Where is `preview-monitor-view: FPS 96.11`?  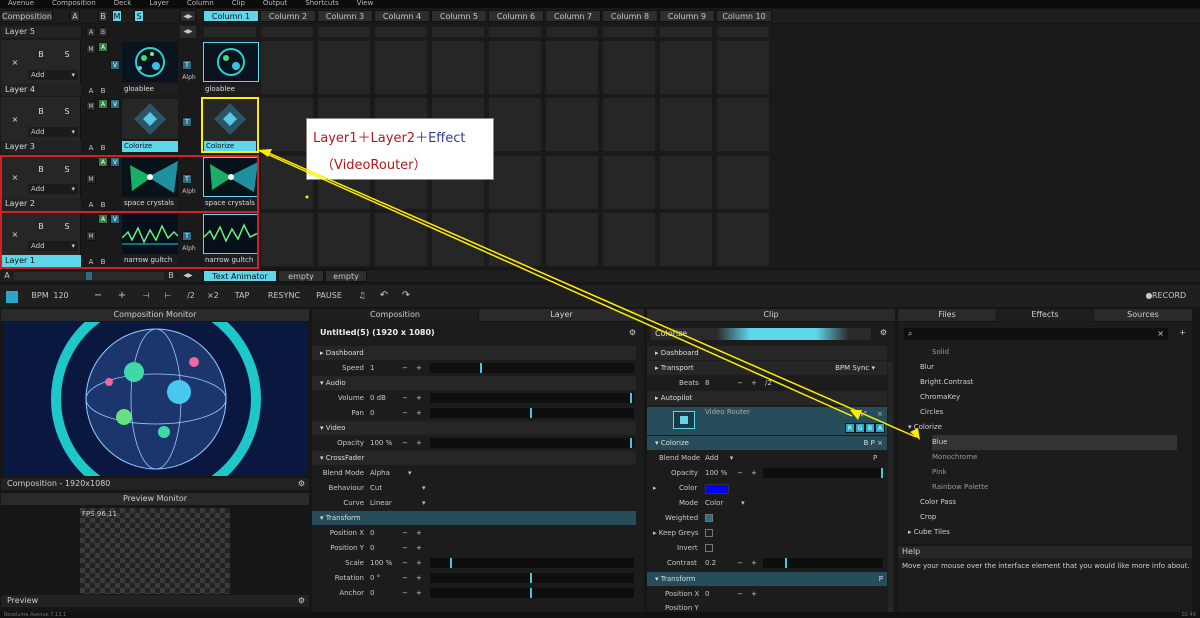
preview-monitor-view: FPS 96.11 is located at coordinates (155, 551).